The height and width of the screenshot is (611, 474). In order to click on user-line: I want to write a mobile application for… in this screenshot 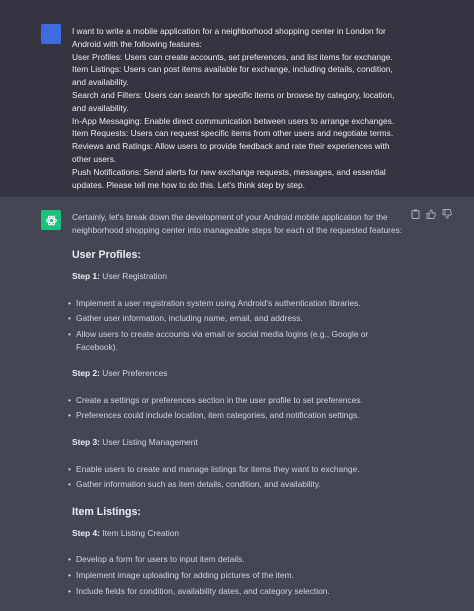, I will do `click(229, 37)`.